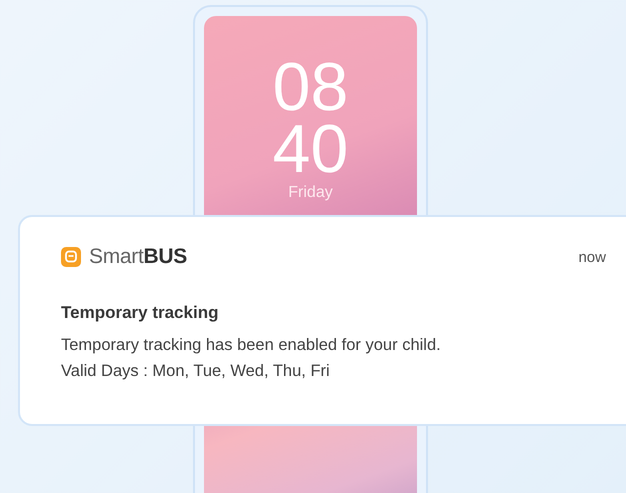 The image size is (626, 493). Describe the element at coordinates (310, 87) in the screenshot. I see `clock-hour: 08` at that location.